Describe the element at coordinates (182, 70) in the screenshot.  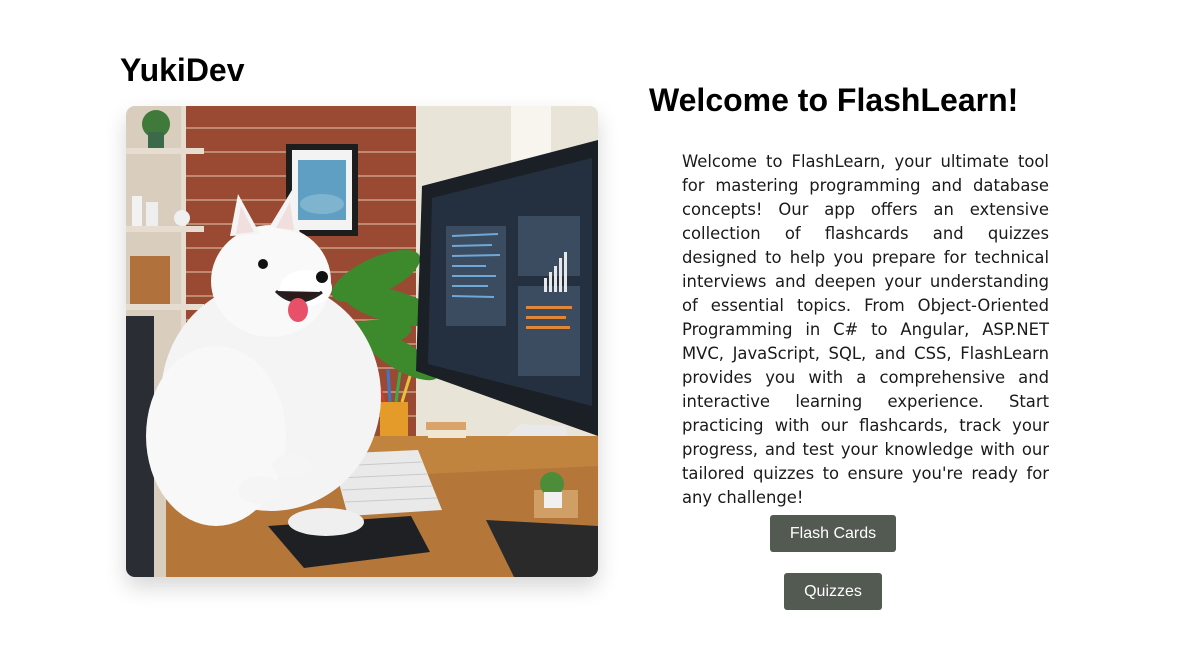
I see `brand-logo-text: YukiDev` at that location.